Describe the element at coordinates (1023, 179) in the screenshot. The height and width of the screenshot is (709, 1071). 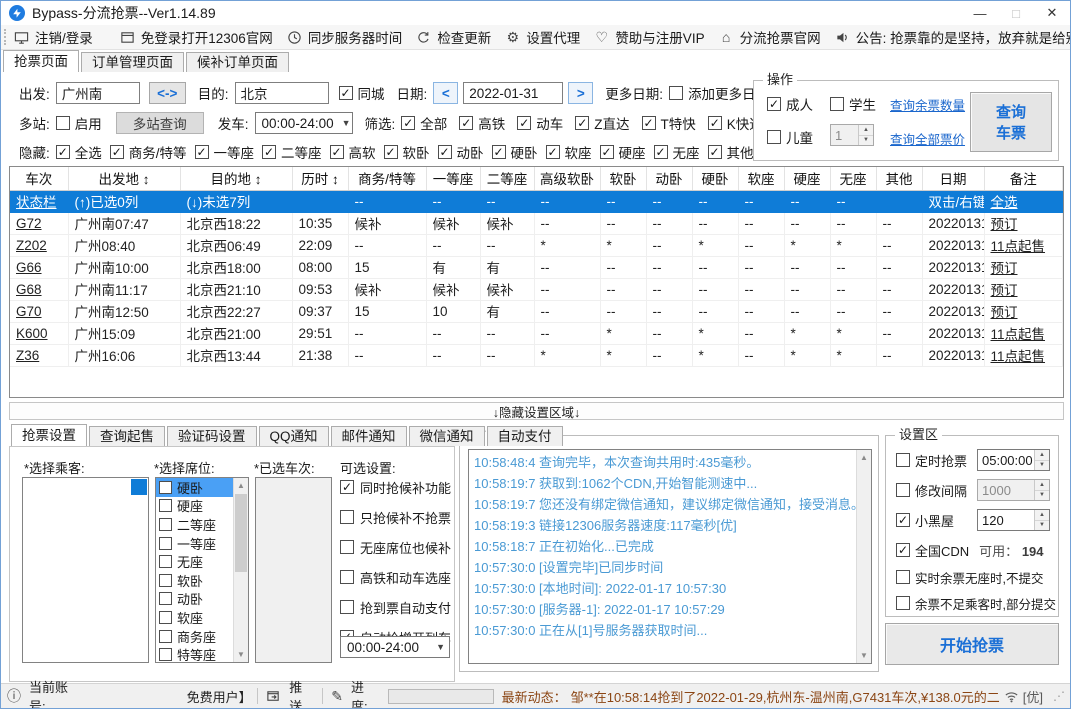
I see `column-header: 备注` at that location.